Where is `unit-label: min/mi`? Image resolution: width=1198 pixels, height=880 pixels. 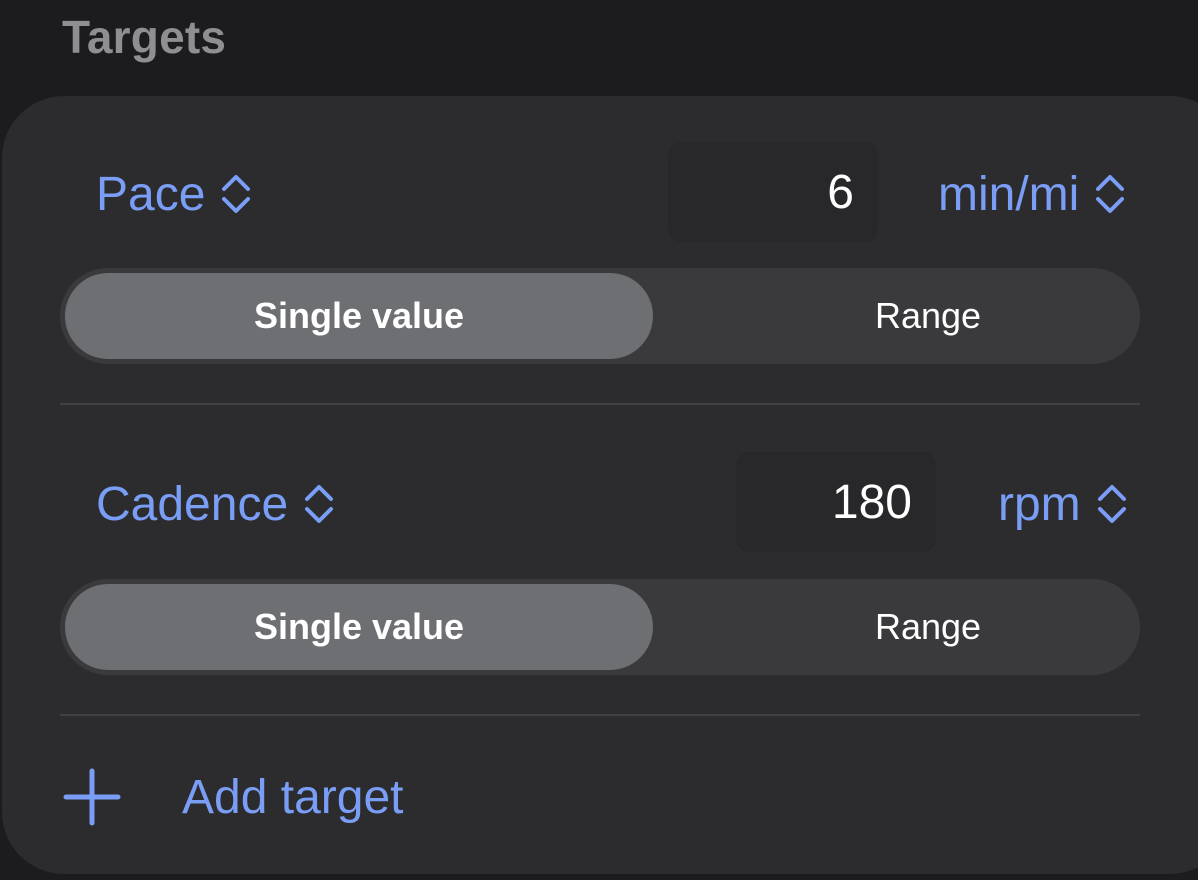 unit-label: min/mi is located at coordinates (1009, 194).